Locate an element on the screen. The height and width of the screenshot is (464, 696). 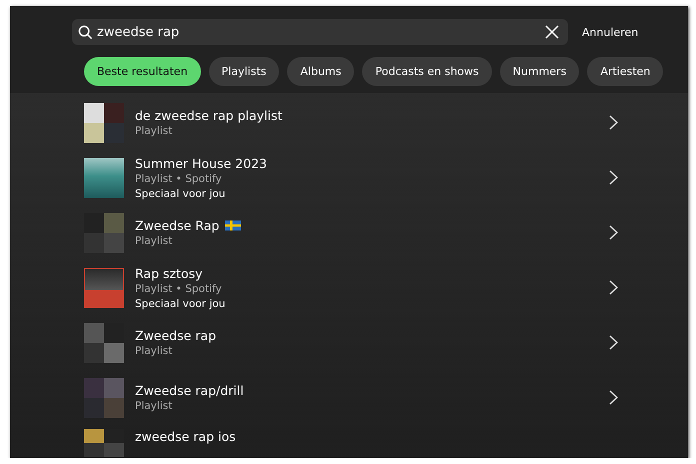
result-title: Rap sztosy is located at coordinates (169, 273).